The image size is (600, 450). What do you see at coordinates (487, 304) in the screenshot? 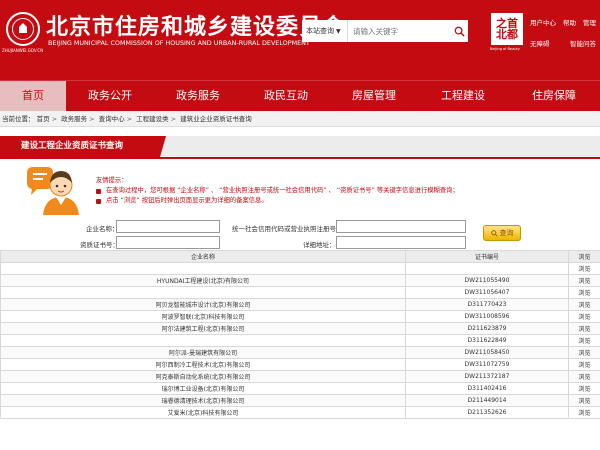
I see `certificate-number-cell: D311770423` at bounding box center [487, 304].